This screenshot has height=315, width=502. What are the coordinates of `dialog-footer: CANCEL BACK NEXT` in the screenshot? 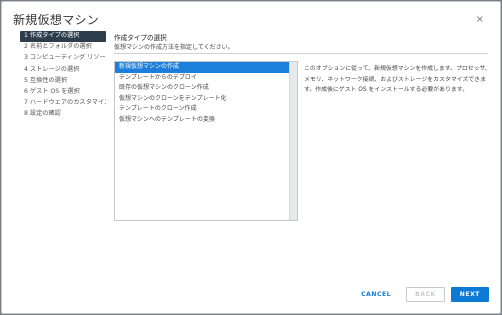 It's located at (420, 294).